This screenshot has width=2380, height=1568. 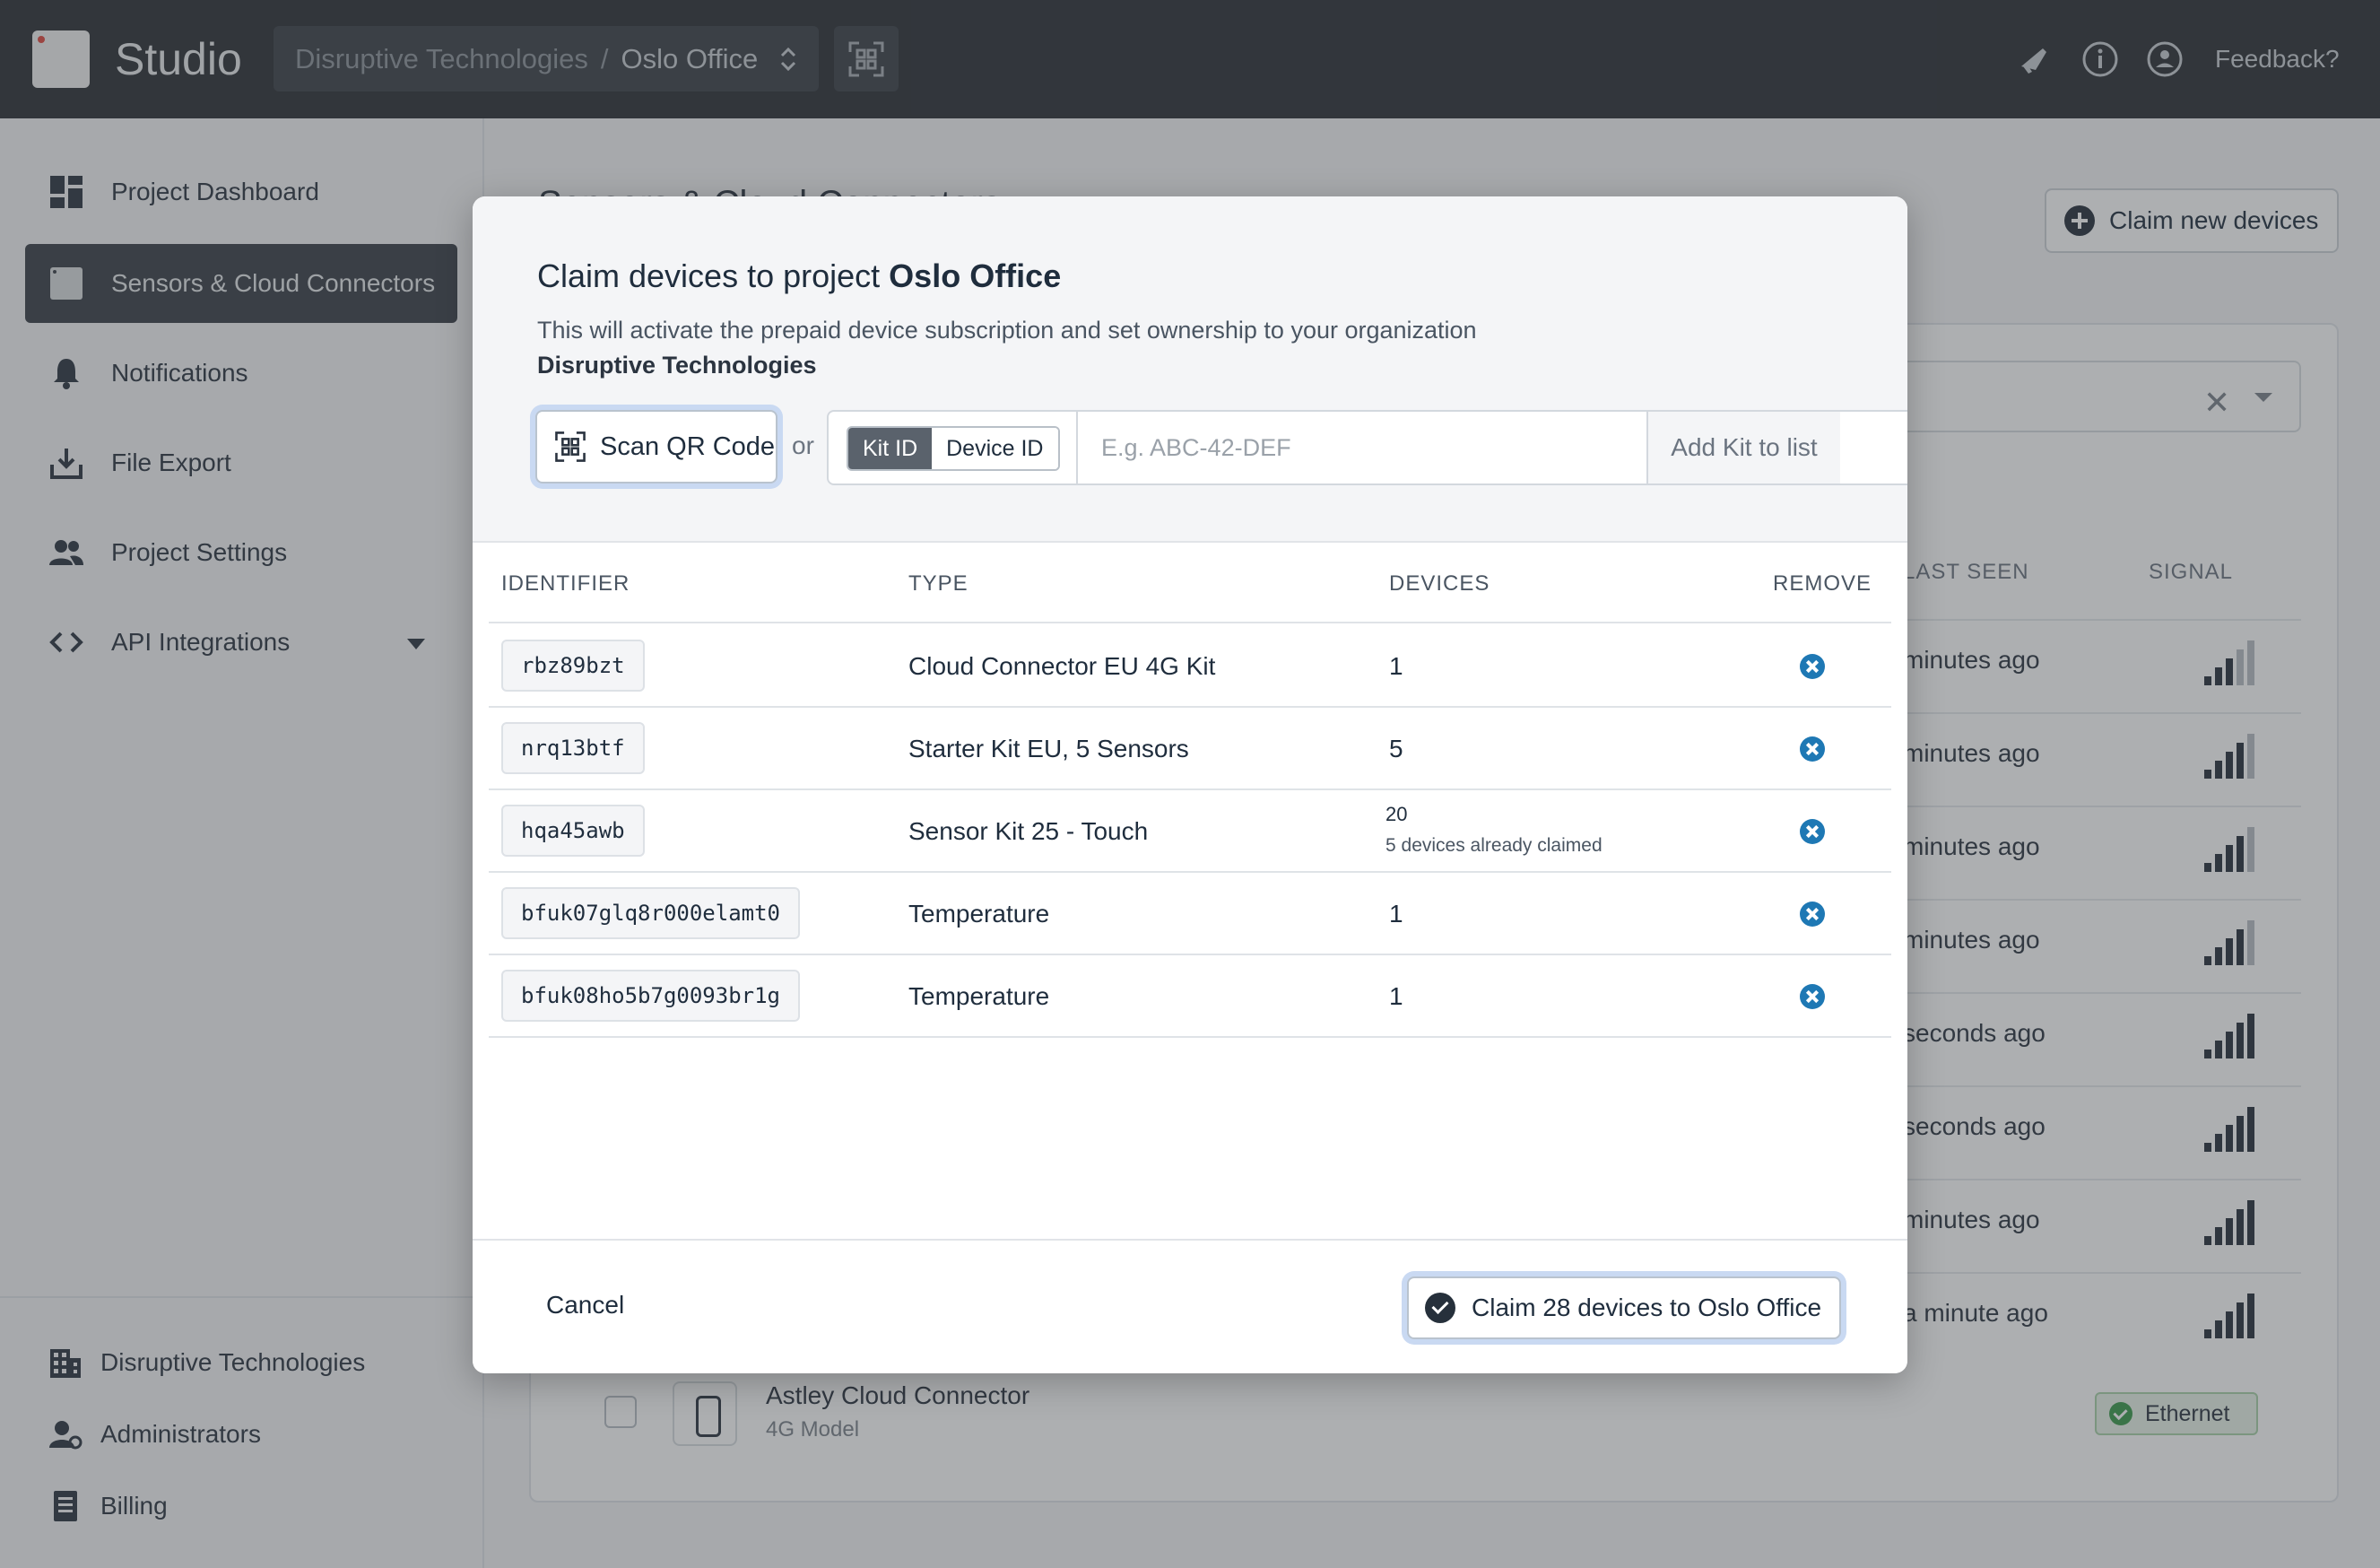 What do you see at coordinates (995, 448) in the screenshot?
I see `toggle-device-id: Device ID` at bounding box center [995, 448].